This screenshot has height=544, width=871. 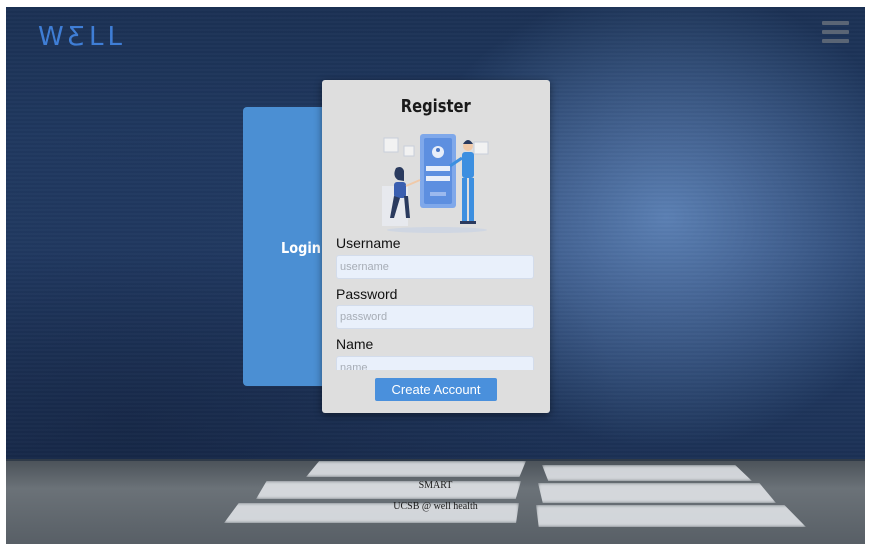 I want to click on username-input, so click(x=435, y=267).